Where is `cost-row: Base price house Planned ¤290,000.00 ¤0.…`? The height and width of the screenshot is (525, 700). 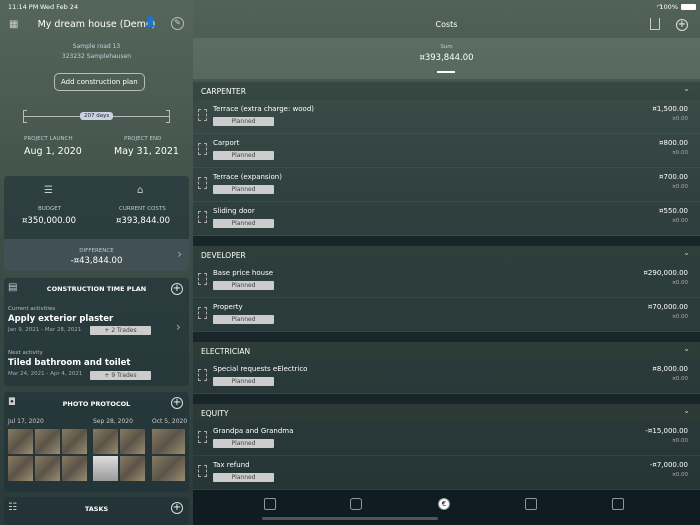 cost-row: Base price house Planned ¤290,000.00 ¤0.… is located at coordinates (446, 281).